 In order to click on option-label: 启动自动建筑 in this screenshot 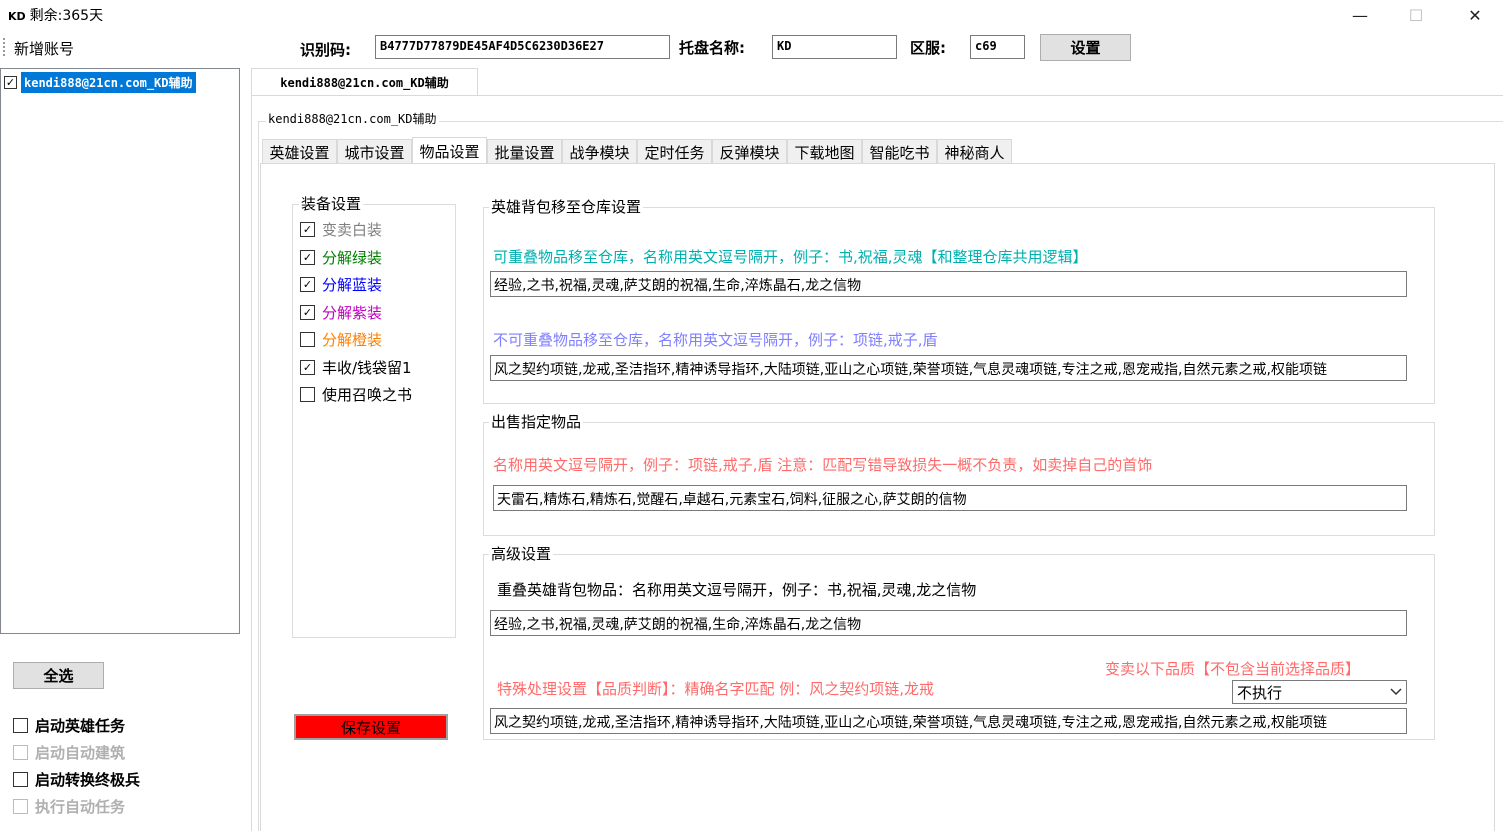, I will do `click(80, 753)`.